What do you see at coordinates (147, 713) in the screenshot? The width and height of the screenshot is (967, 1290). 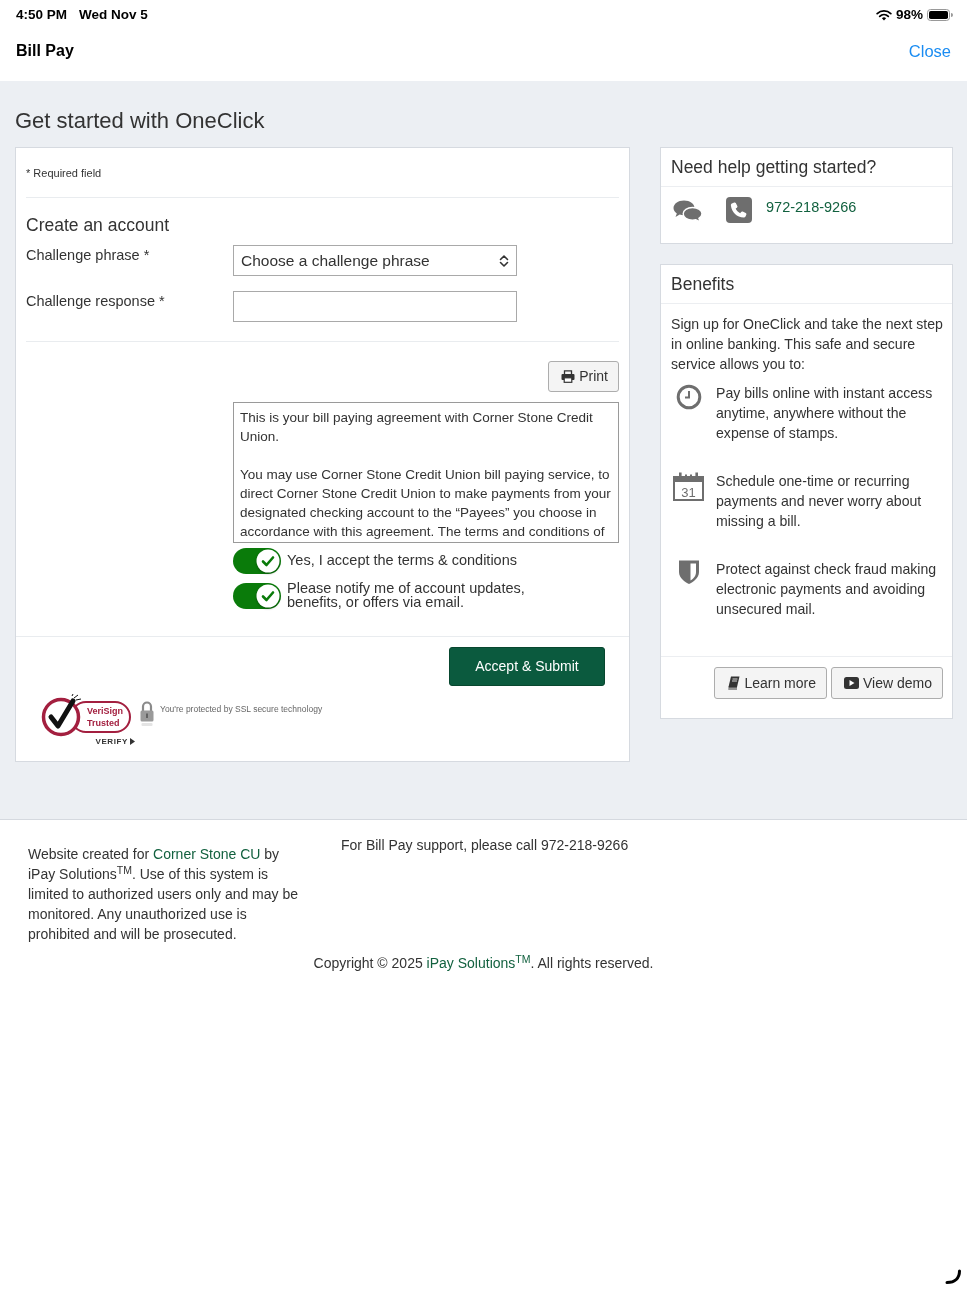 I see `padlock-icon` at bounding box center [147, 713].